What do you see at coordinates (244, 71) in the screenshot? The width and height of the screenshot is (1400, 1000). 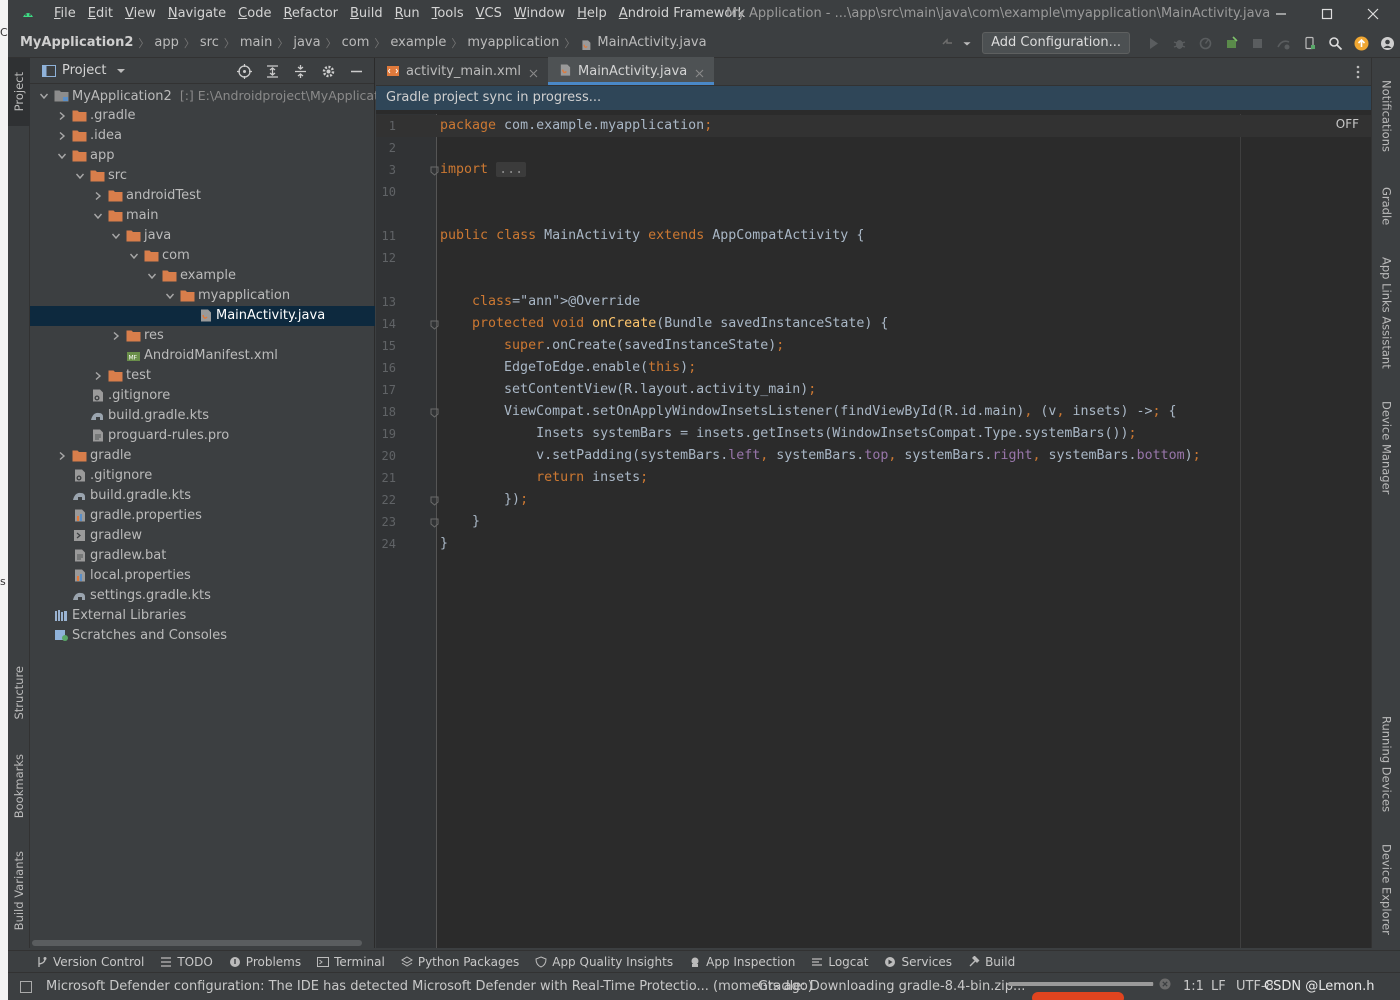 I see `select-opened-file-icon` at bounding box center [244, 71].